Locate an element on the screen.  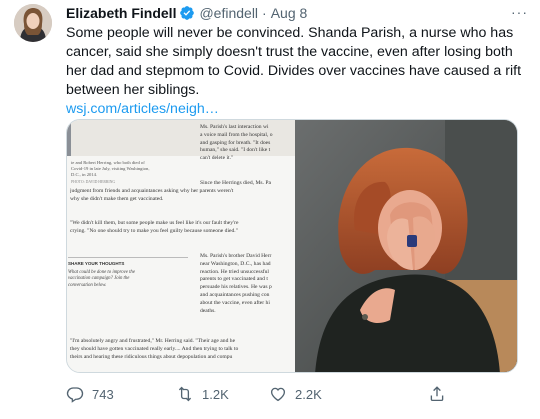
article-line: a voice mail from the hospital, o is located at coordinates (236, 134).